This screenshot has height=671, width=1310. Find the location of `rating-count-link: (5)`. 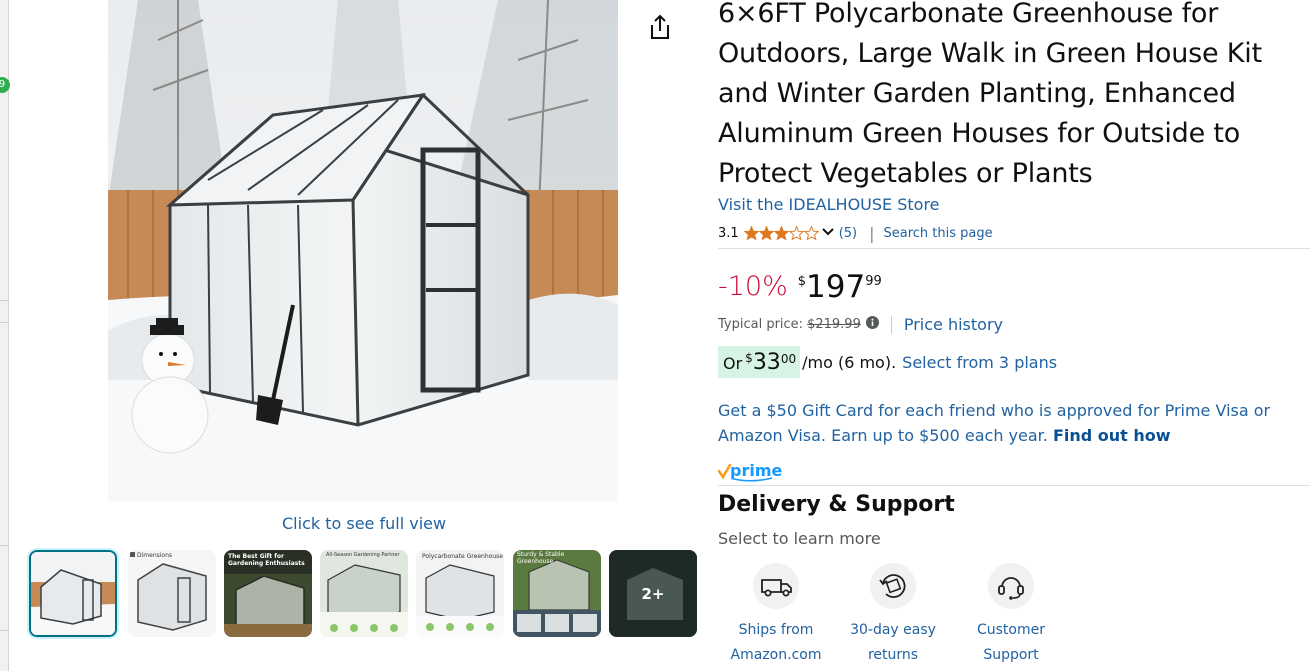

rating-count-link: (5) is located at coordinates (848, 233).